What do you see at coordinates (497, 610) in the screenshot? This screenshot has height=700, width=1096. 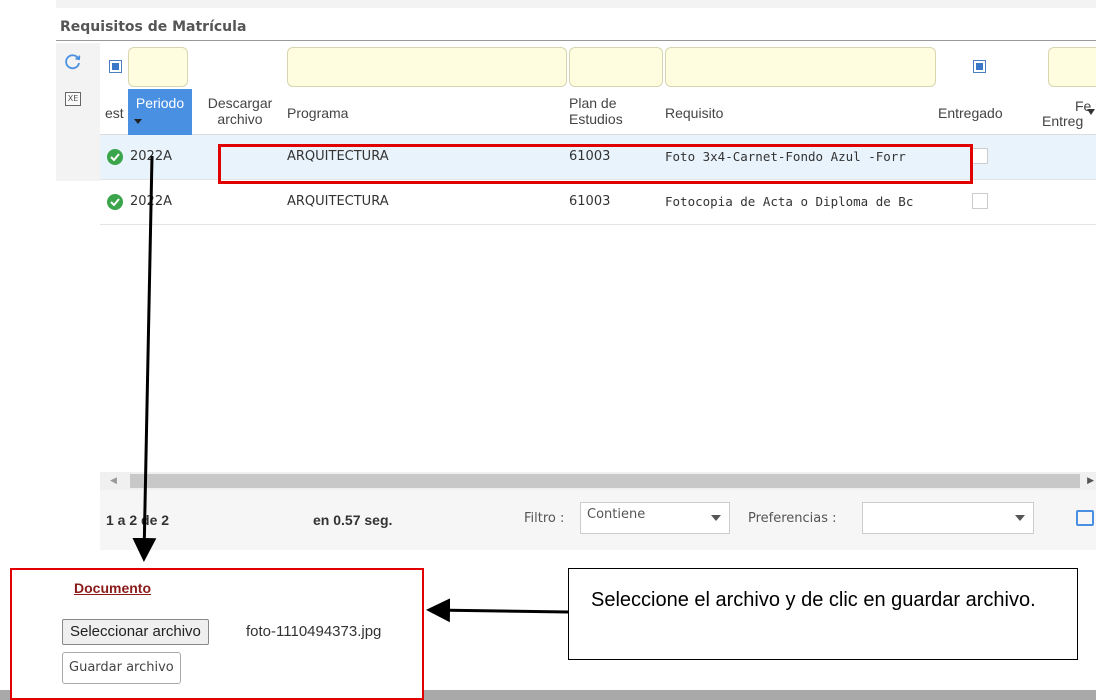 I see `arrow-left-line` at bounding box center [497, 610].